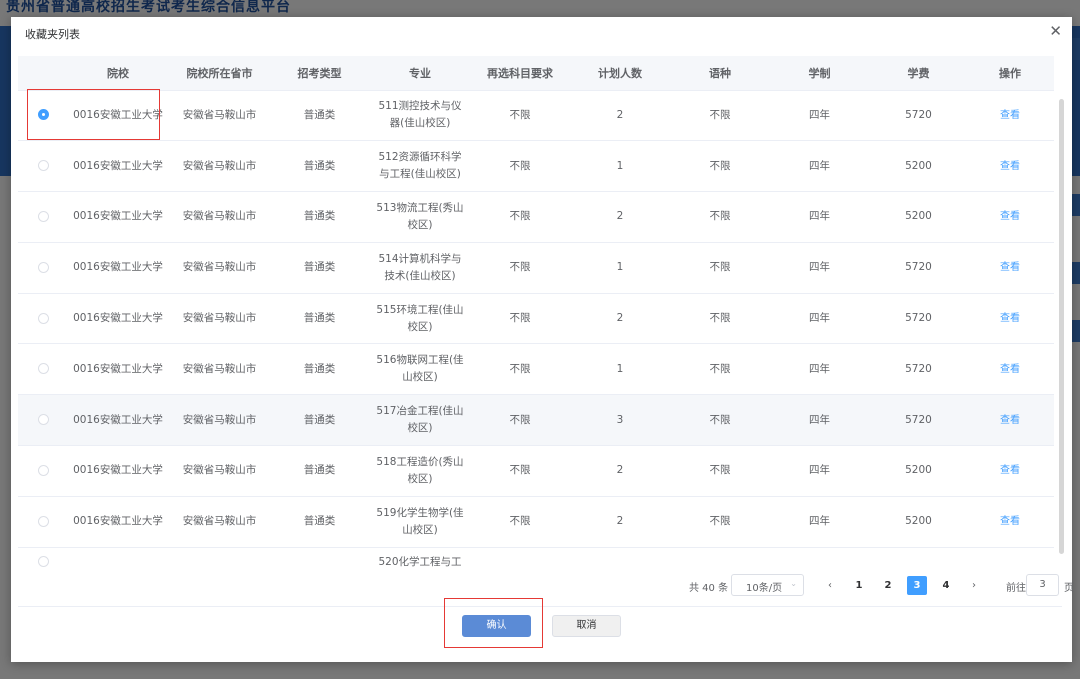 This screenshot has height=679, width=1080. Describe the element at coordinates (541, 33) in the screenshot. I see `dialog-header: 收藏夹列表 ✕` at that location.